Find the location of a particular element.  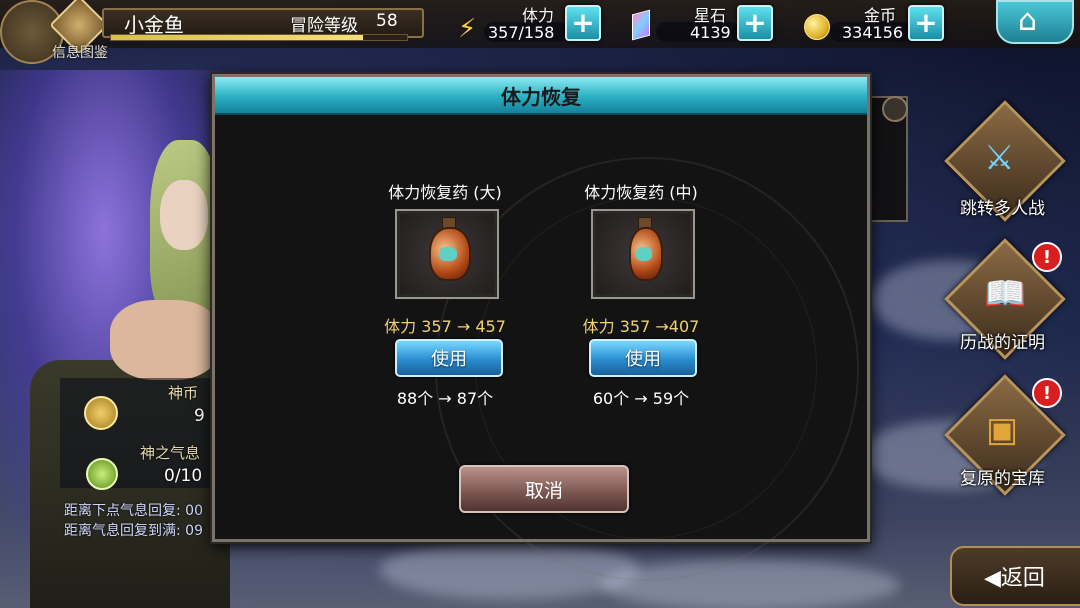

adventure-level-value: 58 is located at coordinates (387, 21).